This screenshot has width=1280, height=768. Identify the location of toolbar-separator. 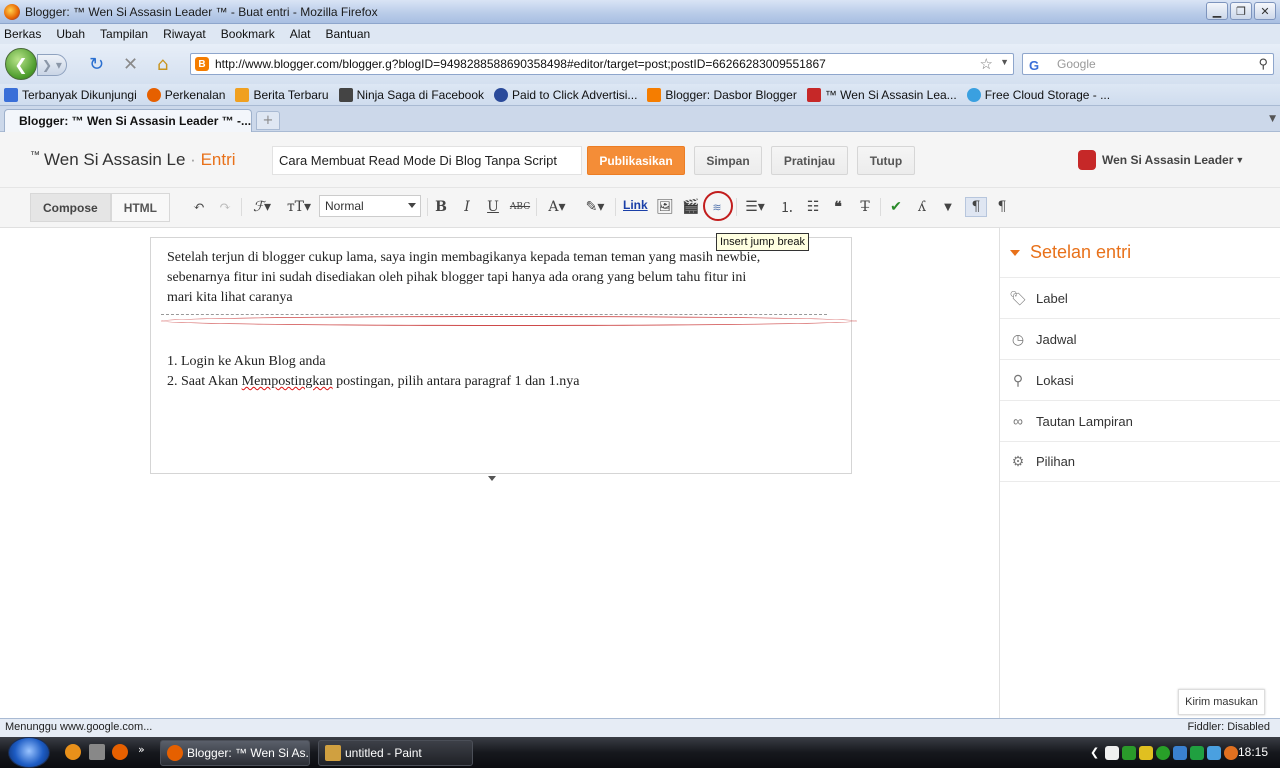
(736, 207).